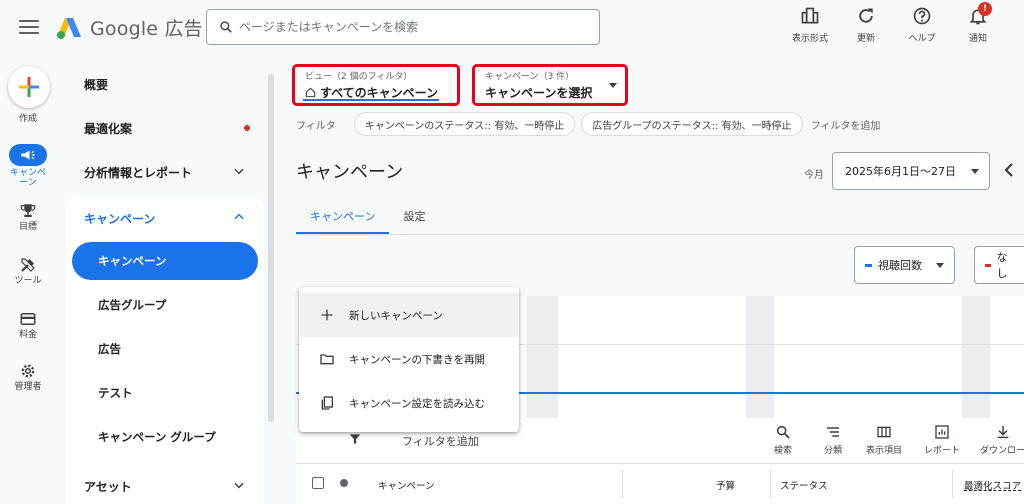 This screenshot has height=504, width=1024. I want to click on th-budget: 予算, so click(725, 485).